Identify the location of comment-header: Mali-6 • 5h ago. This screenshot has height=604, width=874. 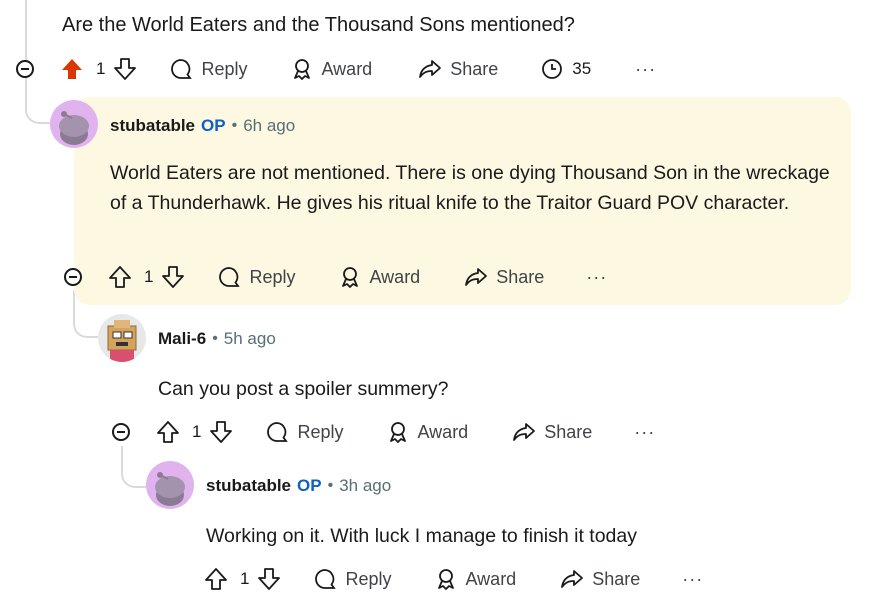
(217, 339).